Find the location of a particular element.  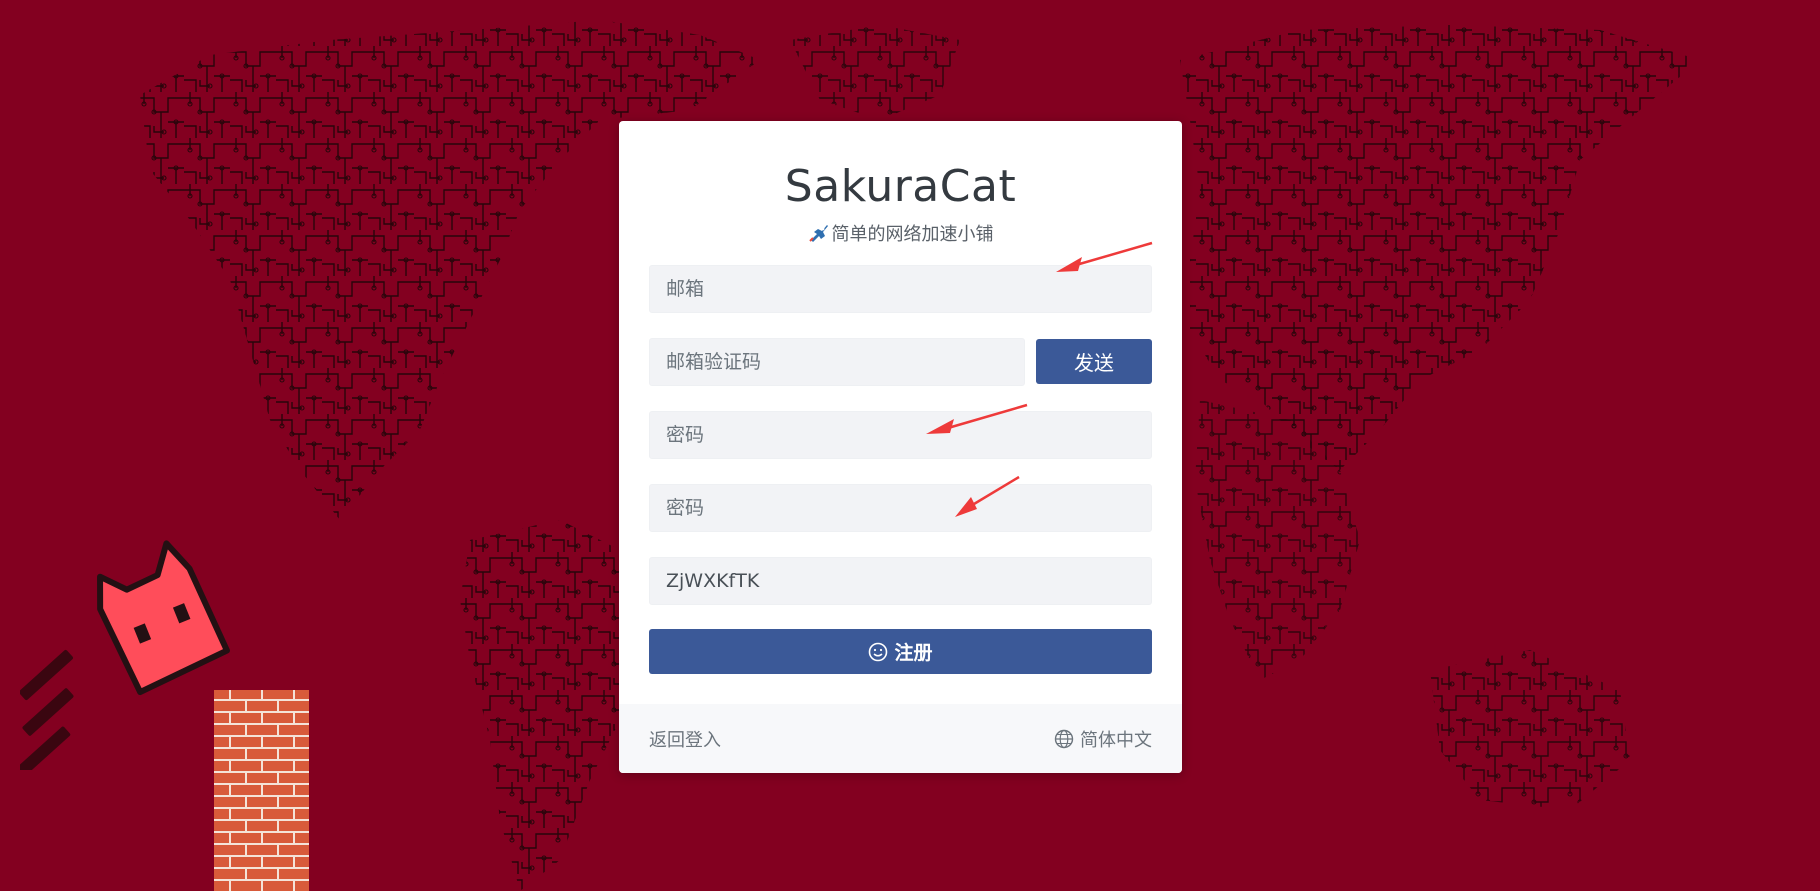

back-to-login-link: 返回登入 is located at coordinates (685, 739).